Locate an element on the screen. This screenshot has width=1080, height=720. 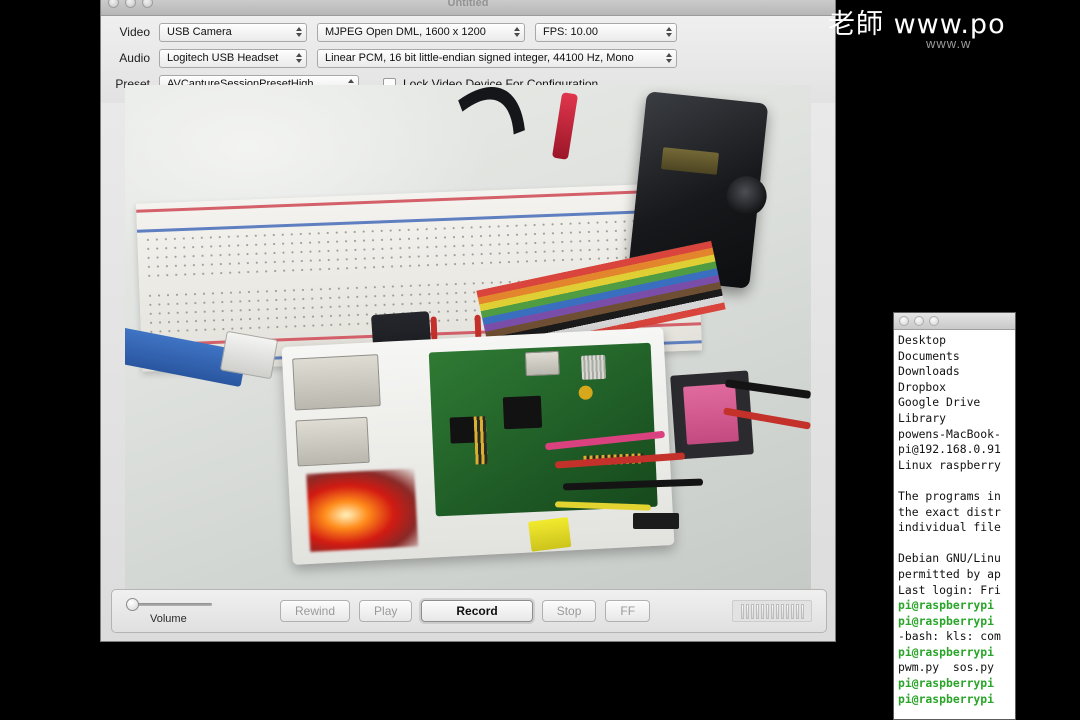
transport-bar: Volume Rewind Play Record Stop FF is located at coordinates (469, 611).